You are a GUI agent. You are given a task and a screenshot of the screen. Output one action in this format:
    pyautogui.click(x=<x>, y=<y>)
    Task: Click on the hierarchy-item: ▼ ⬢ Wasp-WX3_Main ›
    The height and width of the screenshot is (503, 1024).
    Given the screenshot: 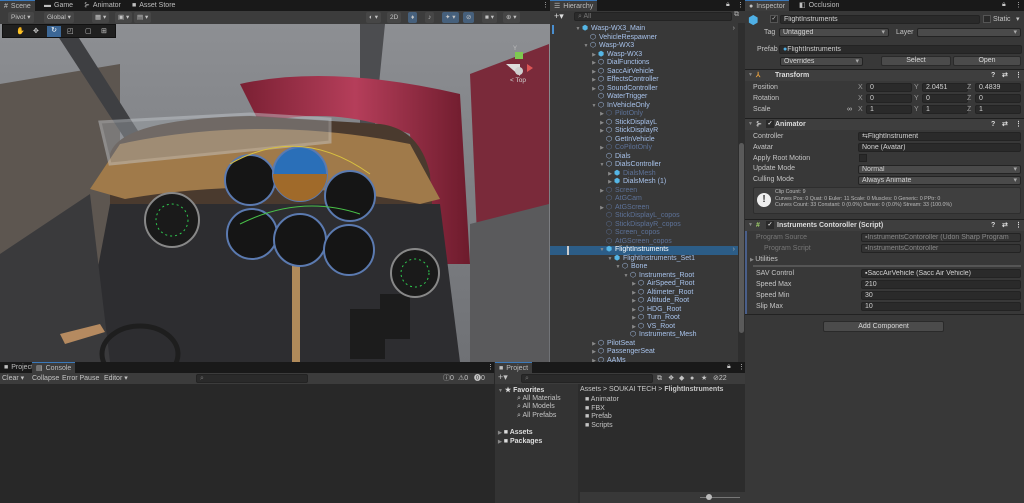 What is the action you would take?
    pyautogui.click(x=644, y=29)
    